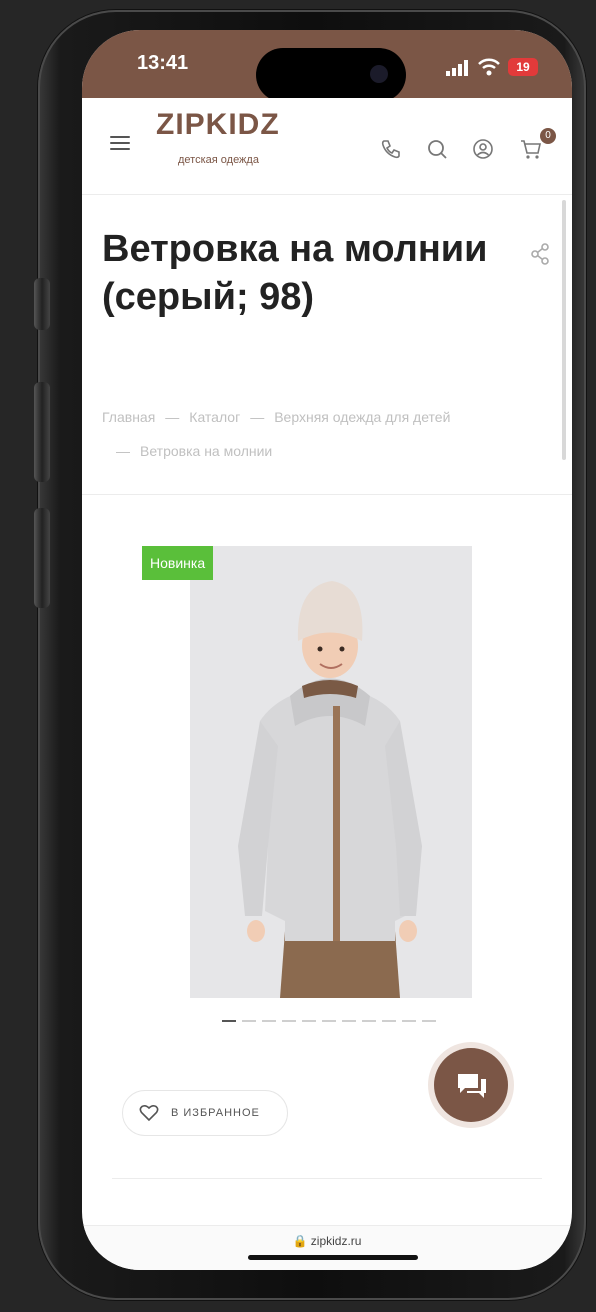 Image resolution: width=596 pixels, height=1312 pixels. Describe the element at coordinates (300, 1241) in the screenshot. I see `lock-icon: 🔒` at that location.